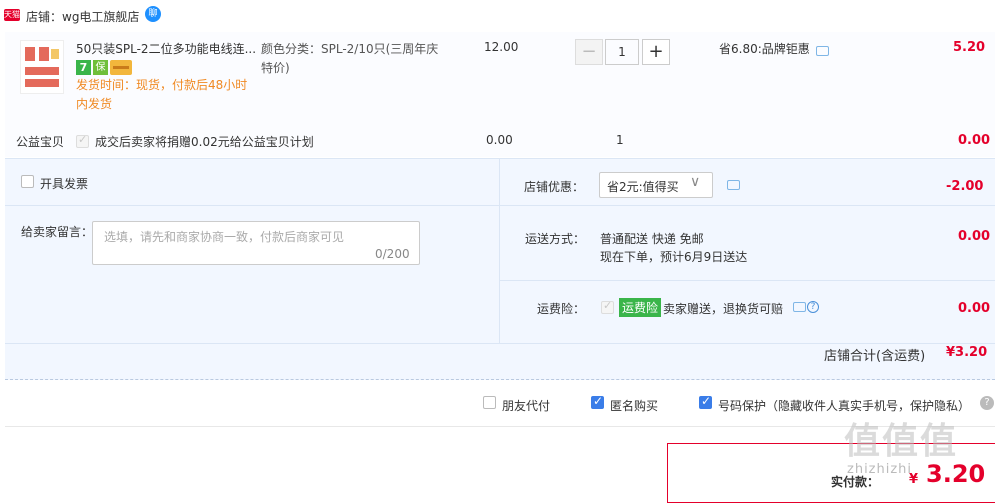 The width and height of the screenshot is (995, 503). I want to click on charity-checkbox, so click(82, 140).